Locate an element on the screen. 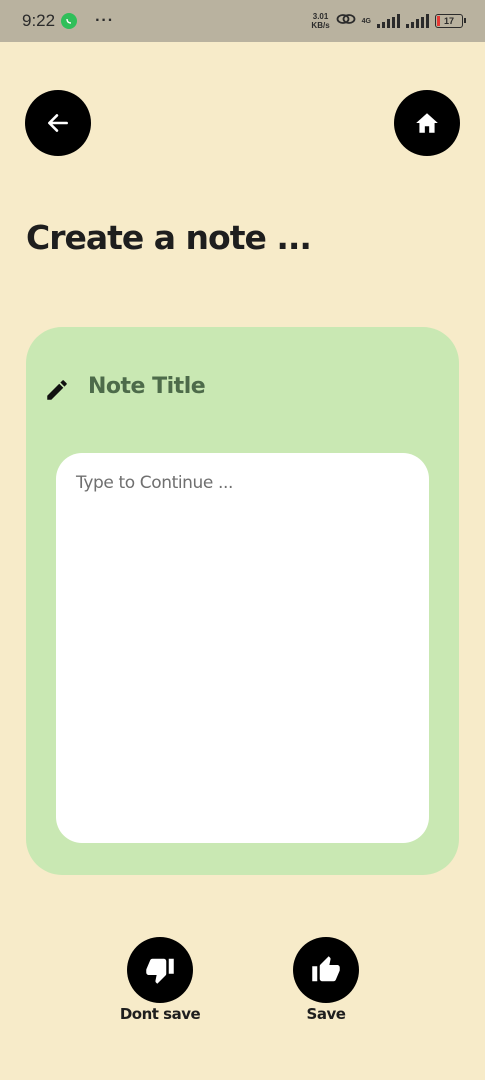 The height and width of the screenshot is (1080, 485). status-bar: 9:22 ··· 3.01 KB/s 4G 17 is located at coordinates (242, 21).